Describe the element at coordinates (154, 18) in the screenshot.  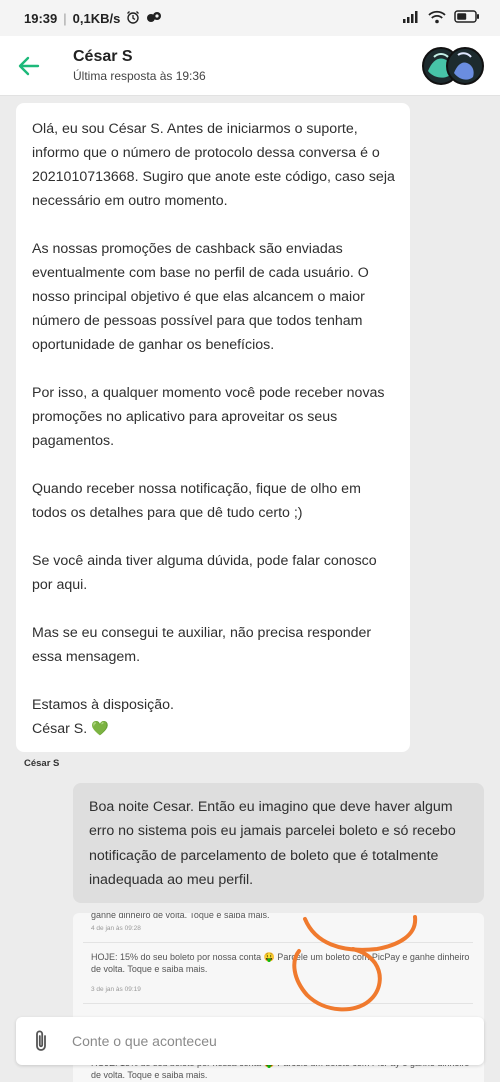
I see `app-notification-icon` at that location.